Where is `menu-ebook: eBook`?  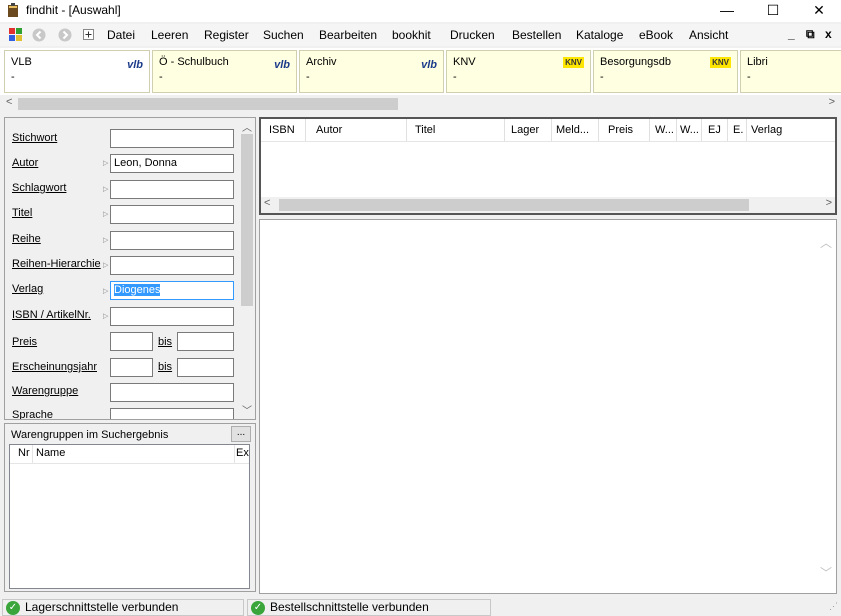
menu-ebook: eBook is located at coordinates (656, 35).